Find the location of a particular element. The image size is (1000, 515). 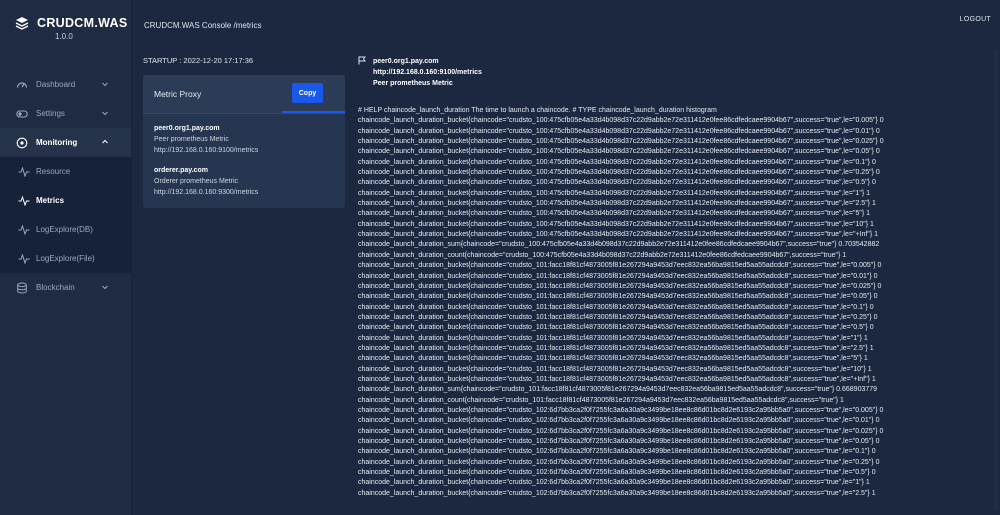

tab-indicator is located at coordinates (313, 112).